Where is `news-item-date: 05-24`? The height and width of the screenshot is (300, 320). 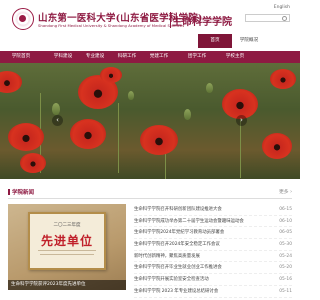 news-item-date: 05-24 is located at coordinates (285, 256).